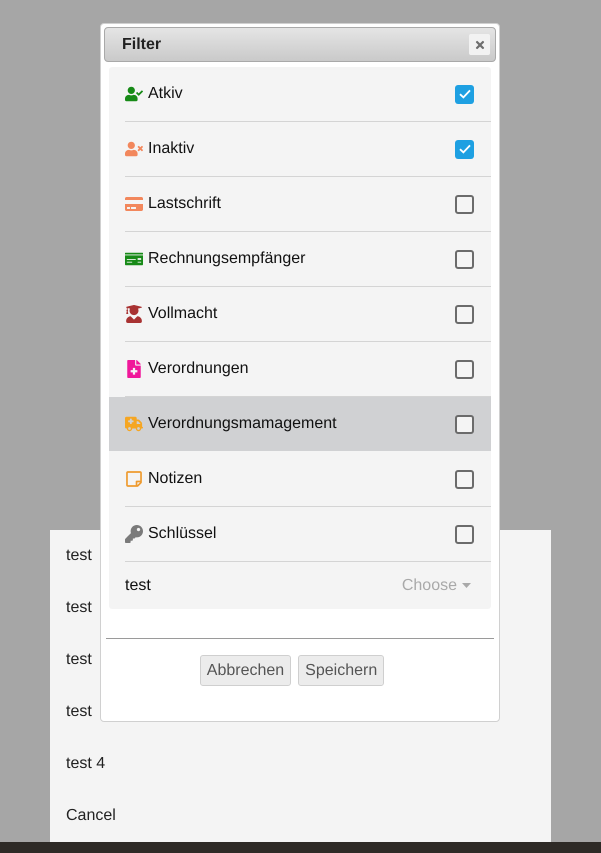 Image resolution: width=601 pixels, height=853 pixels. I want to click on filter-label: Rechnungsempfänger, so click(227, 259).